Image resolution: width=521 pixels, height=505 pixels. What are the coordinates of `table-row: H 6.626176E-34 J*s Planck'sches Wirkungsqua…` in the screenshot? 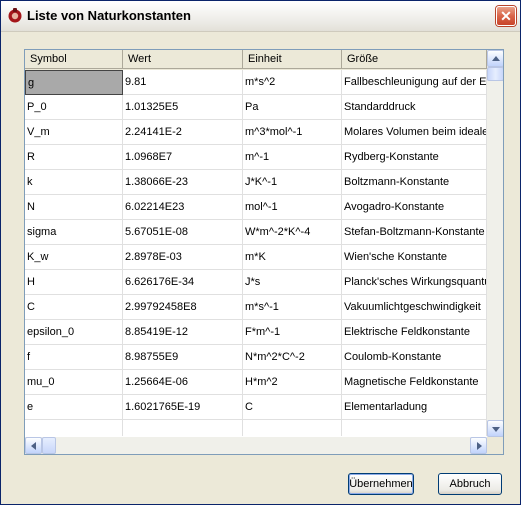 It's located at (256, 282).